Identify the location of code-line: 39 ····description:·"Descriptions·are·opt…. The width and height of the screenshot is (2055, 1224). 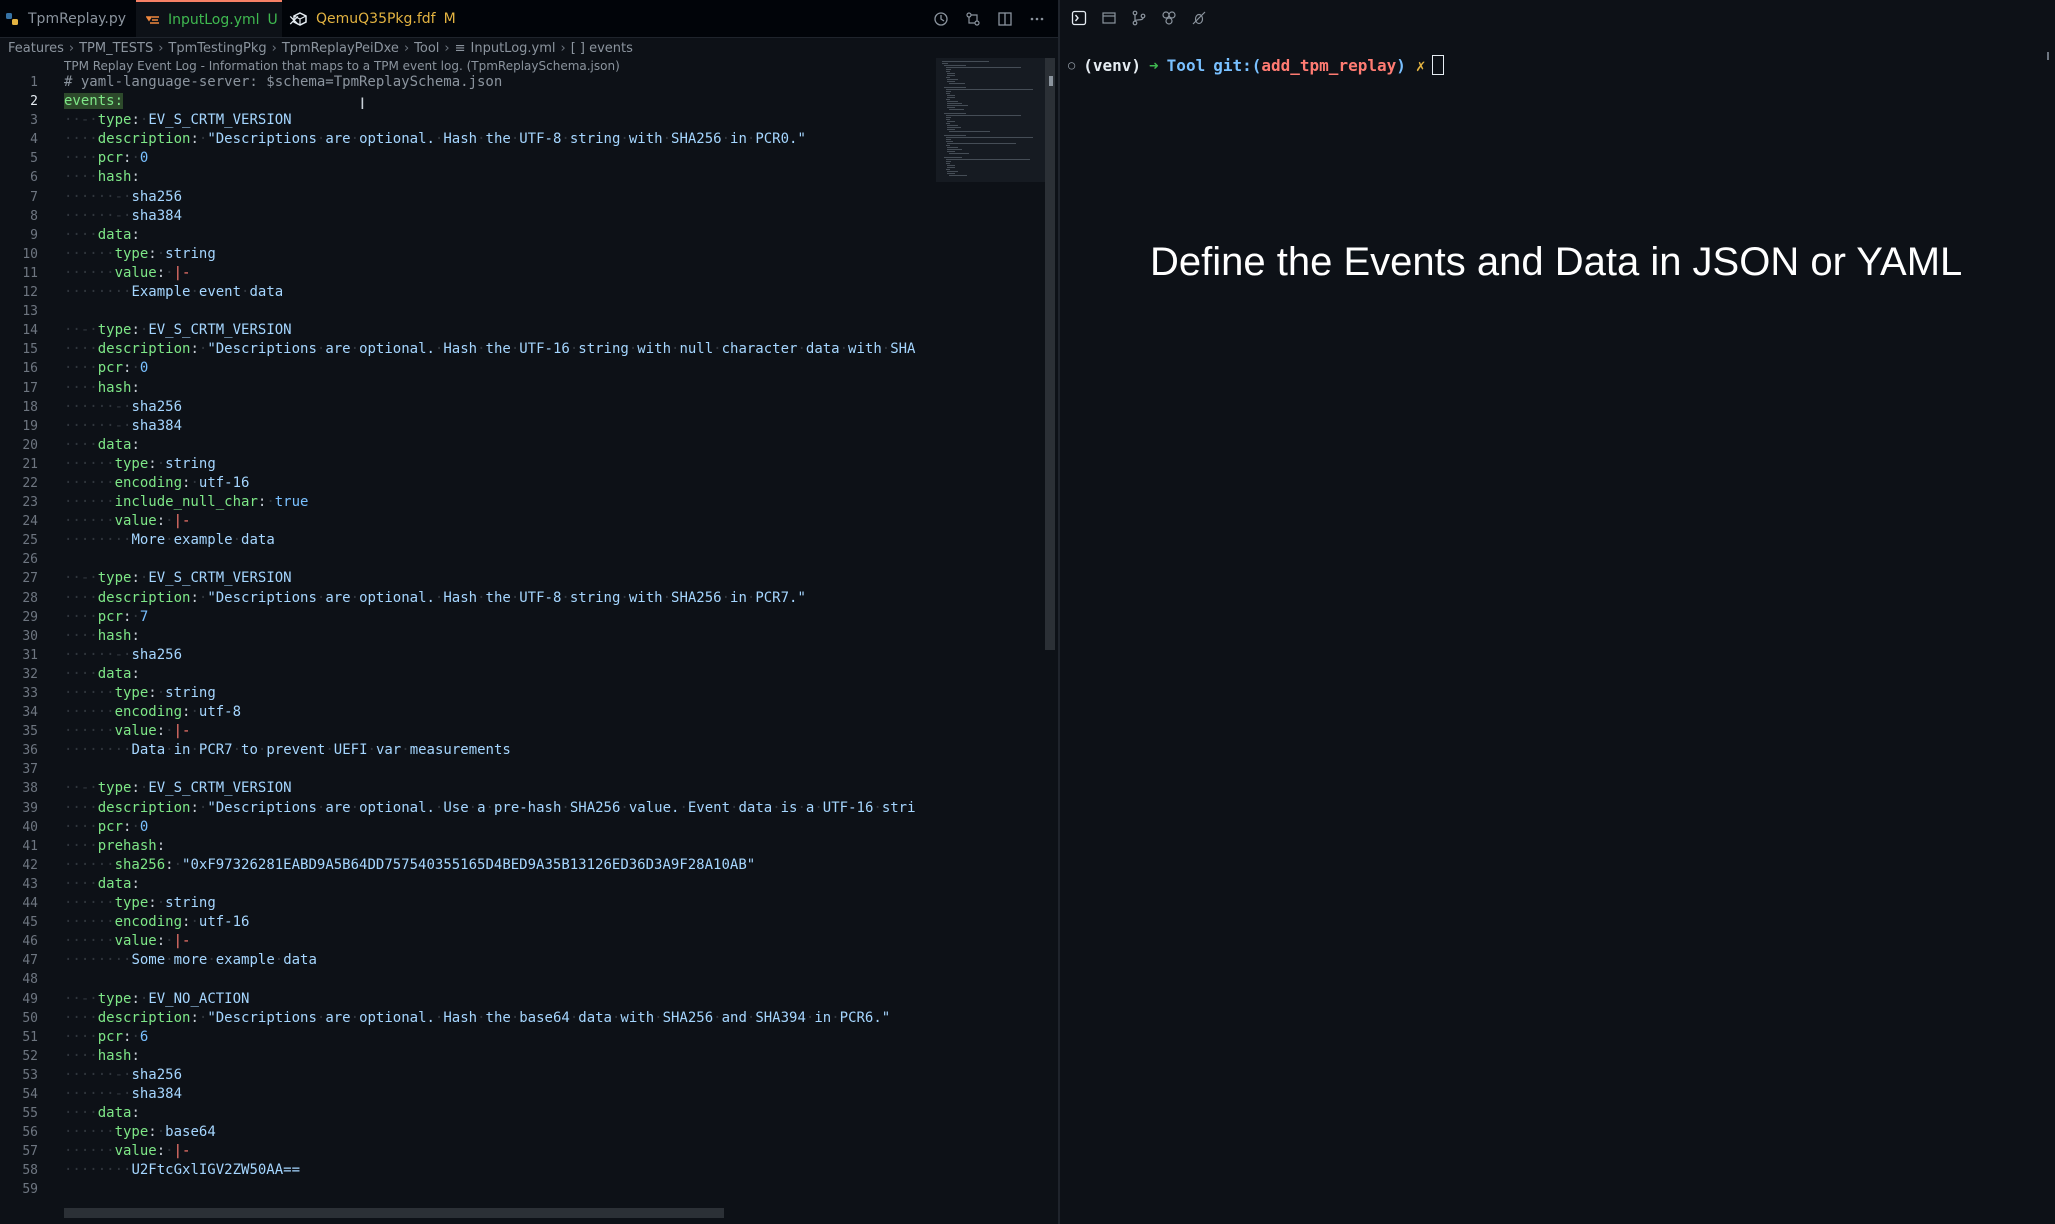
(467, 808).